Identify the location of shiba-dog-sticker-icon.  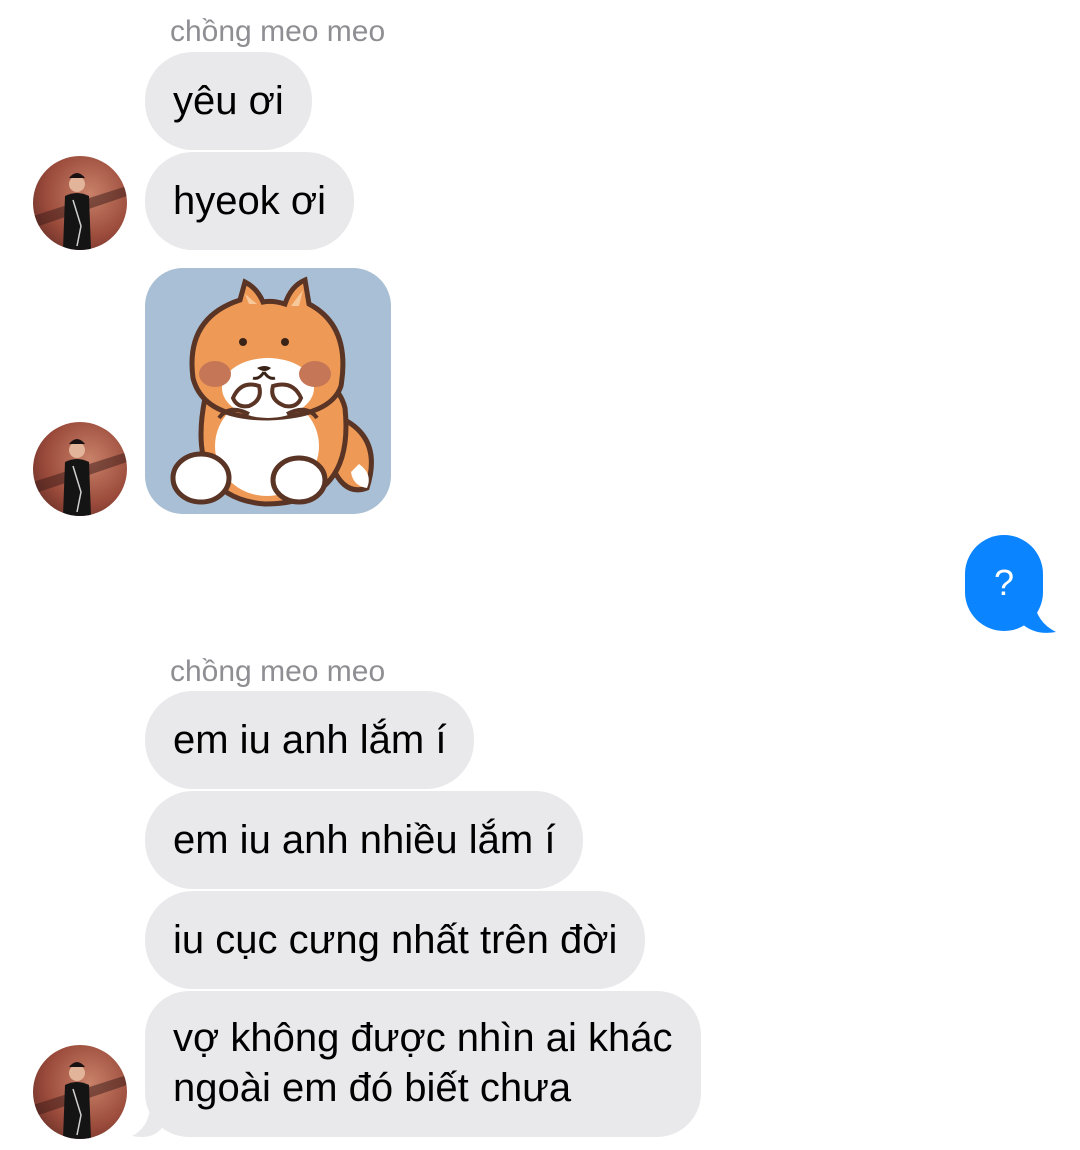
(268, 391).